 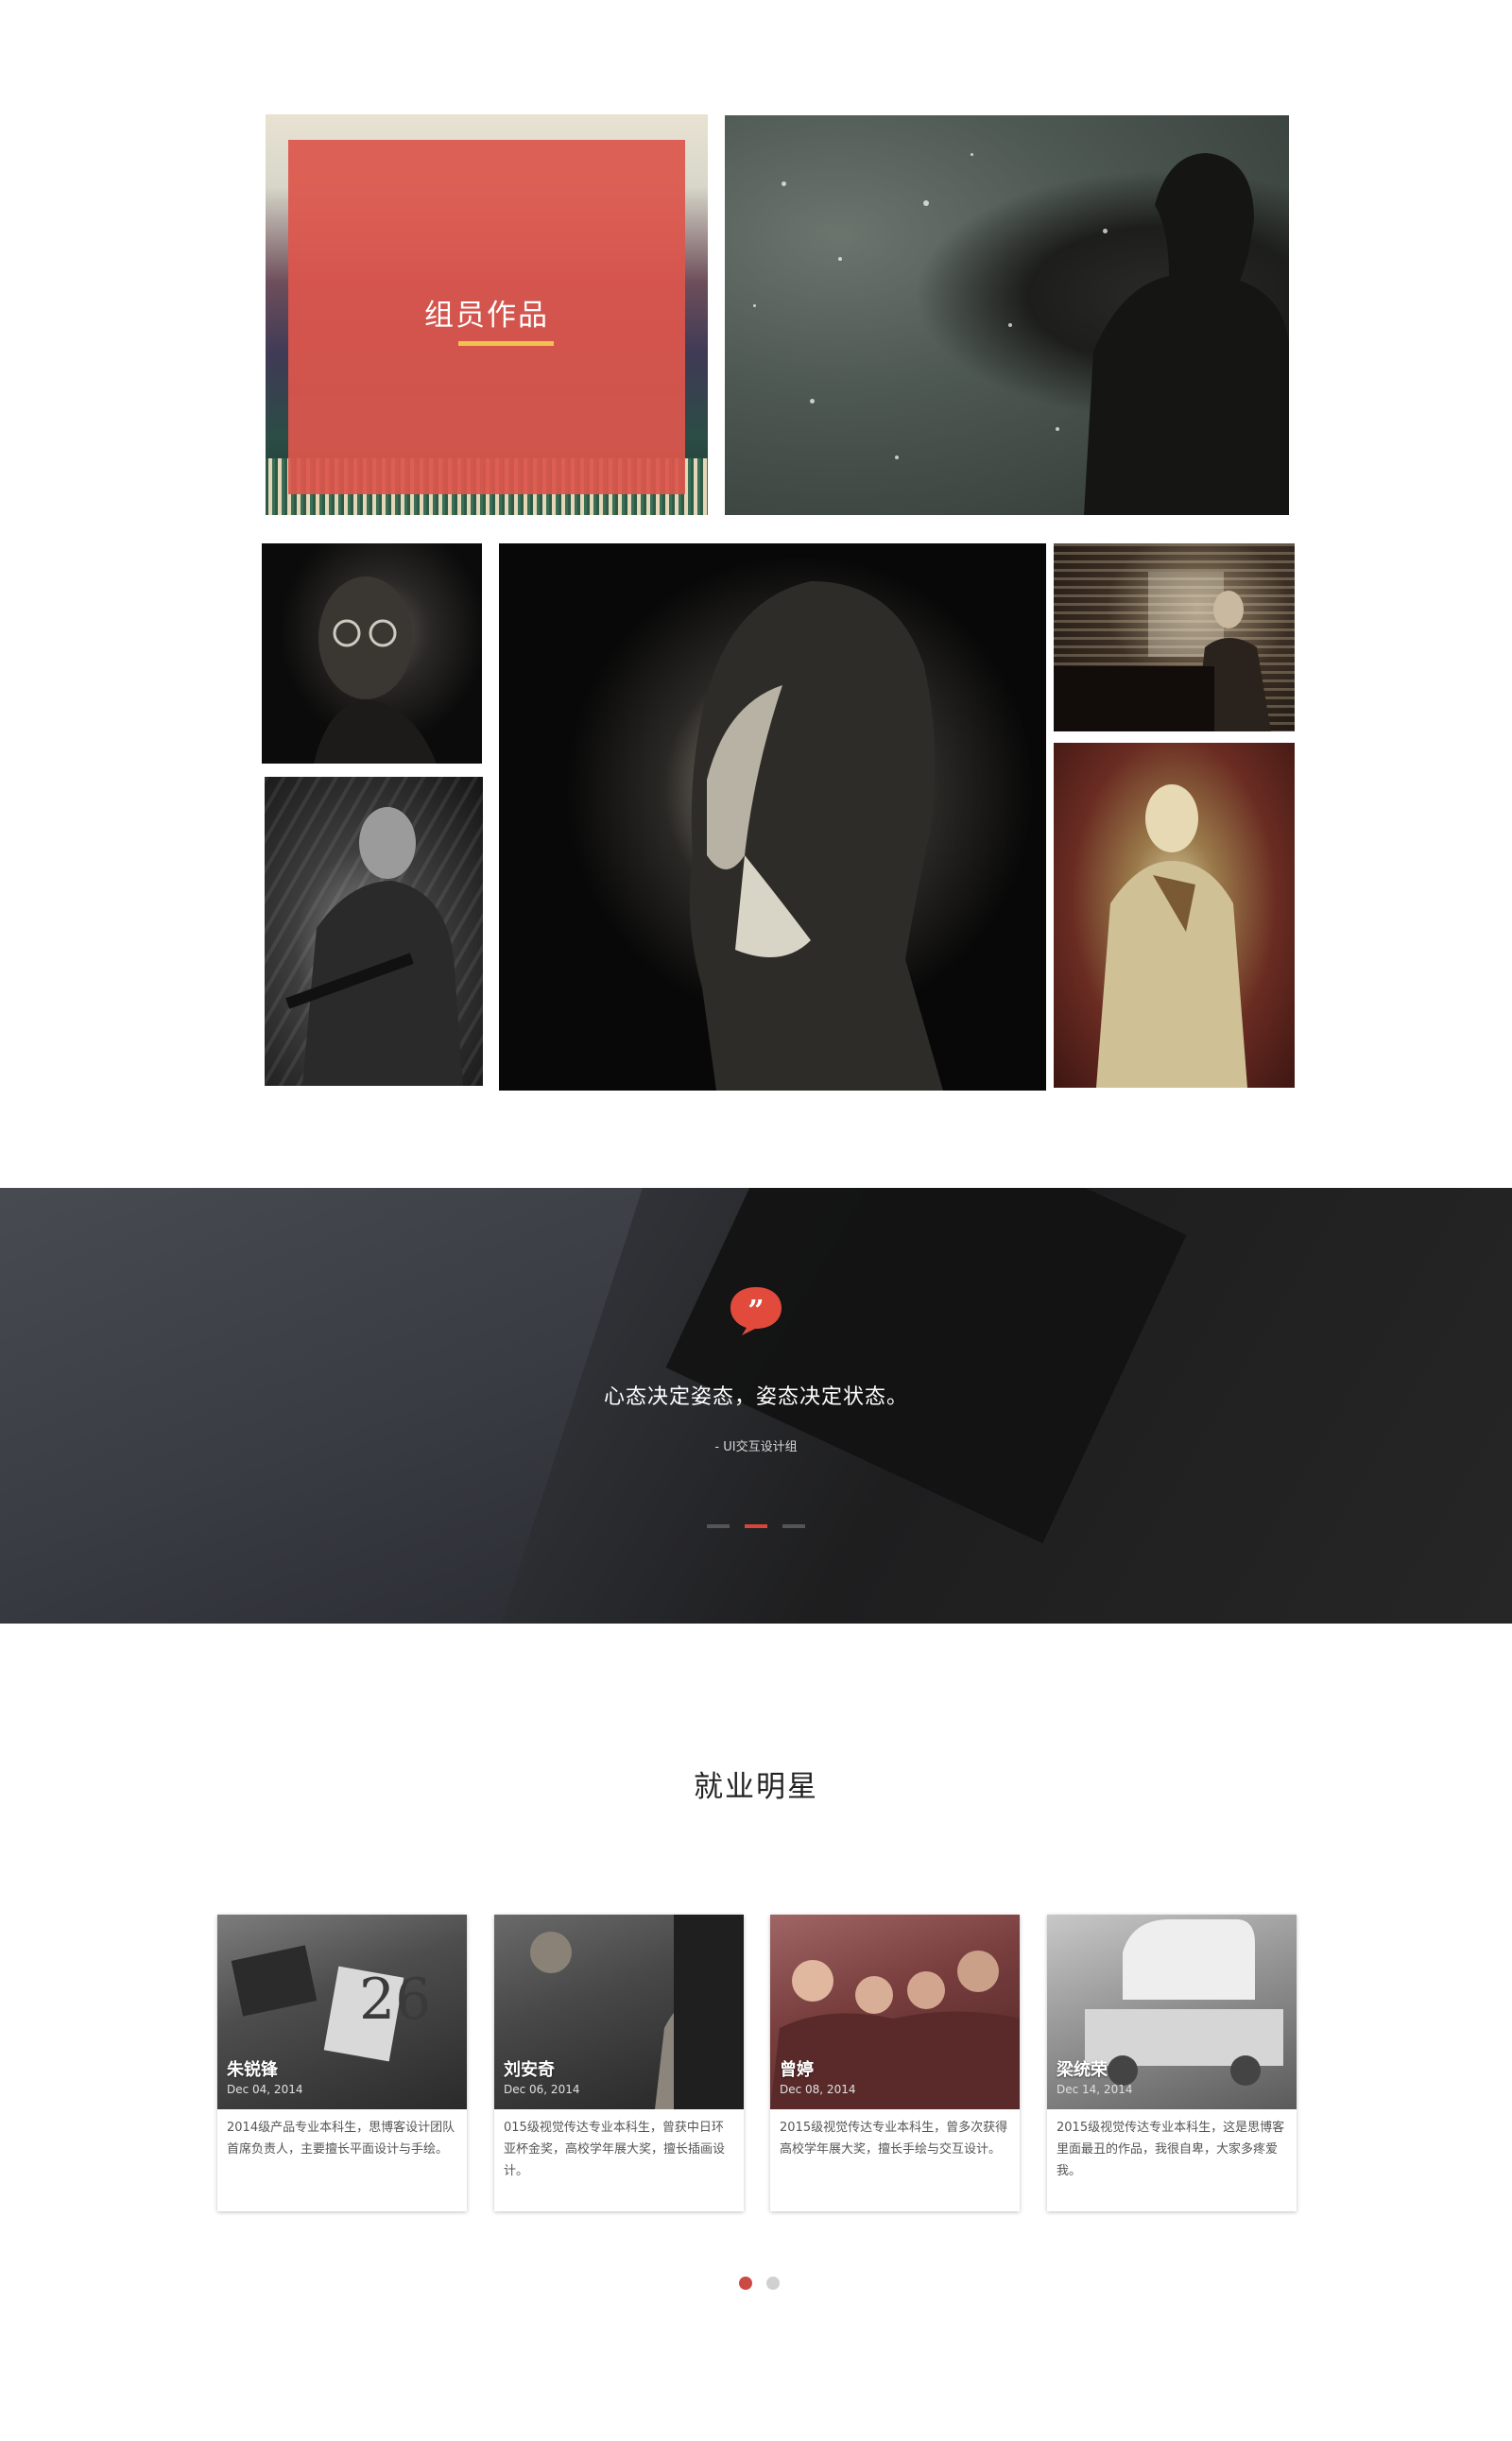 I want to click on star-date: Dec 08, 2014, so click(x=818, y=2089).